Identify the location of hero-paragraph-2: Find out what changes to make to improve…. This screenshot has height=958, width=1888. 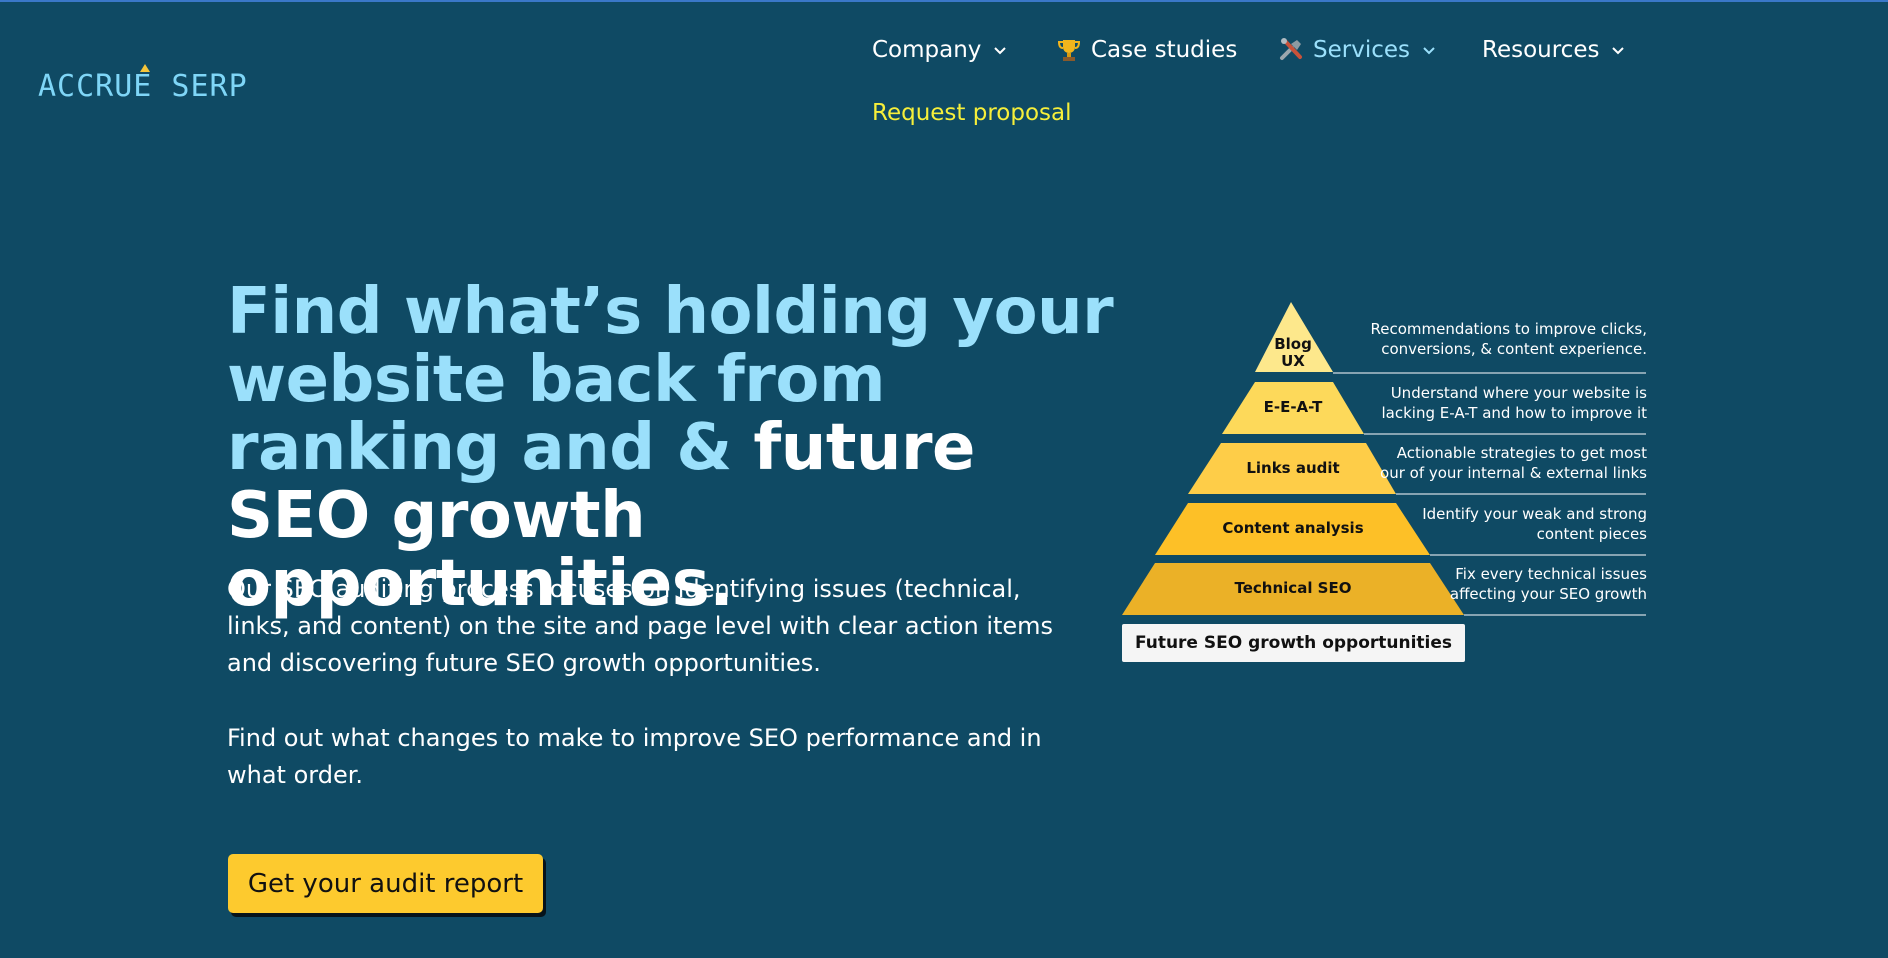
(634, 756).